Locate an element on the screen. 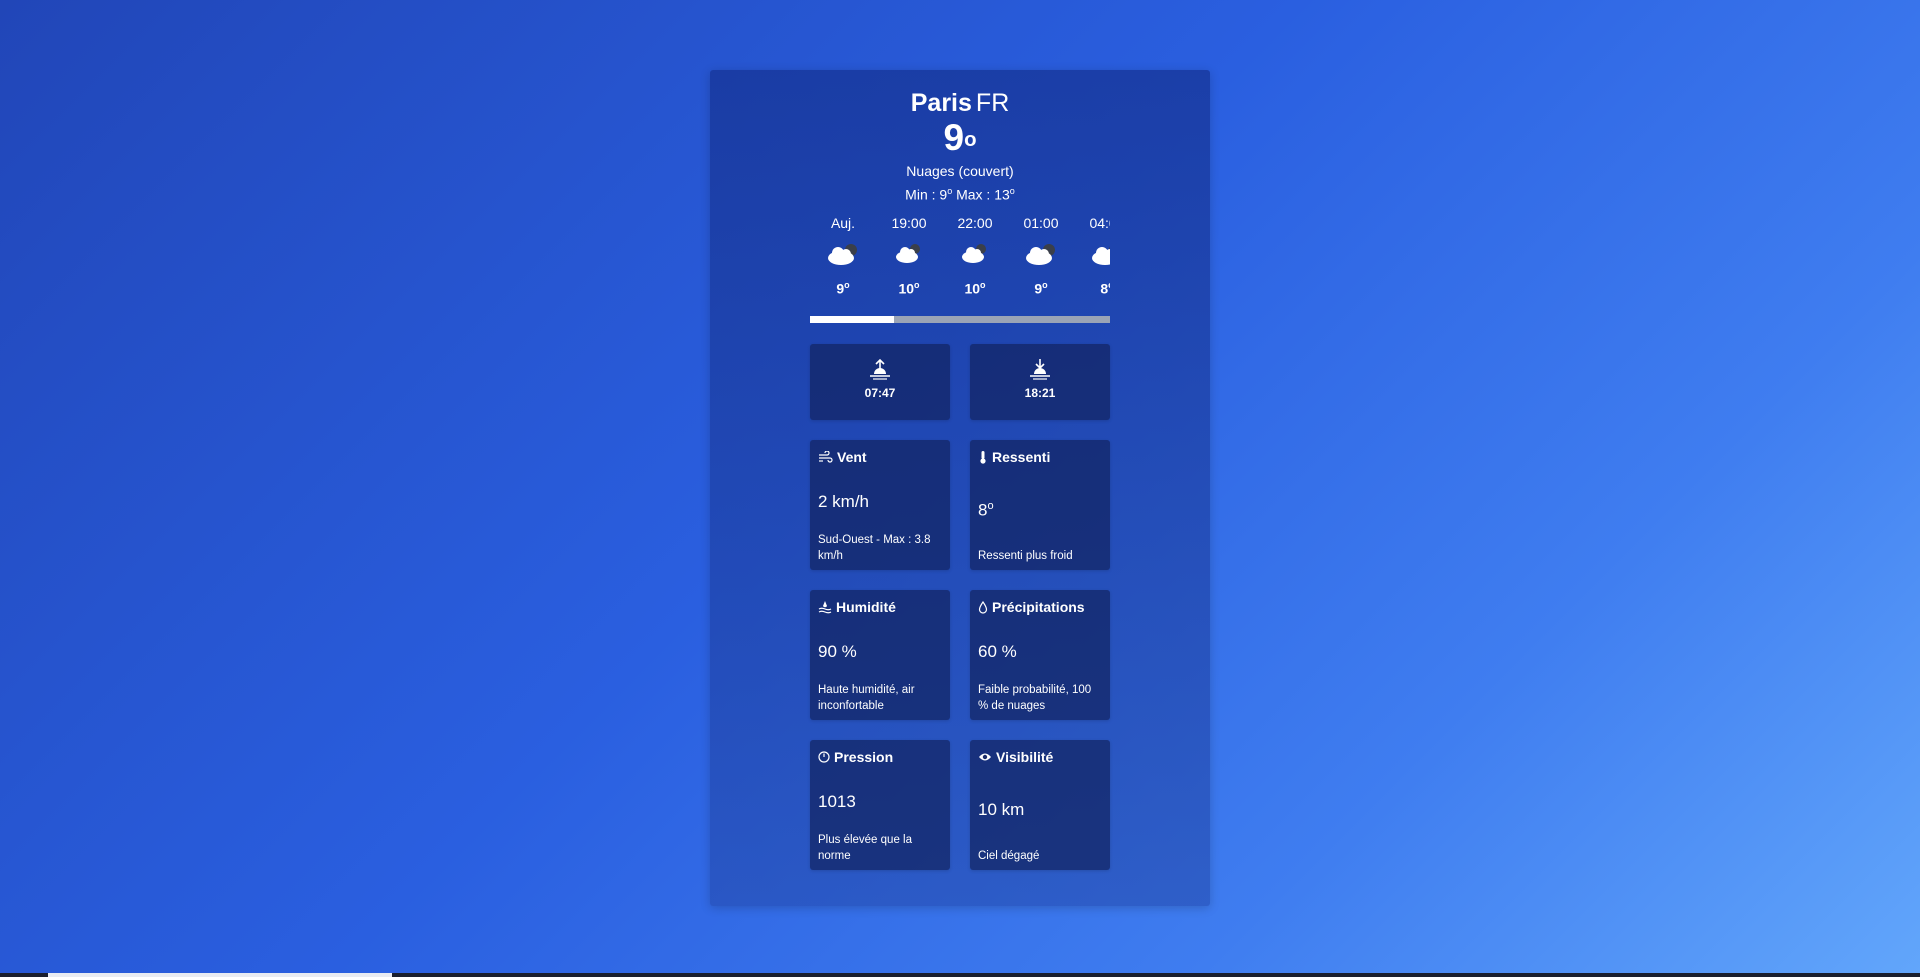  pressure-value: 1013 is located at coordinates (837, 801).